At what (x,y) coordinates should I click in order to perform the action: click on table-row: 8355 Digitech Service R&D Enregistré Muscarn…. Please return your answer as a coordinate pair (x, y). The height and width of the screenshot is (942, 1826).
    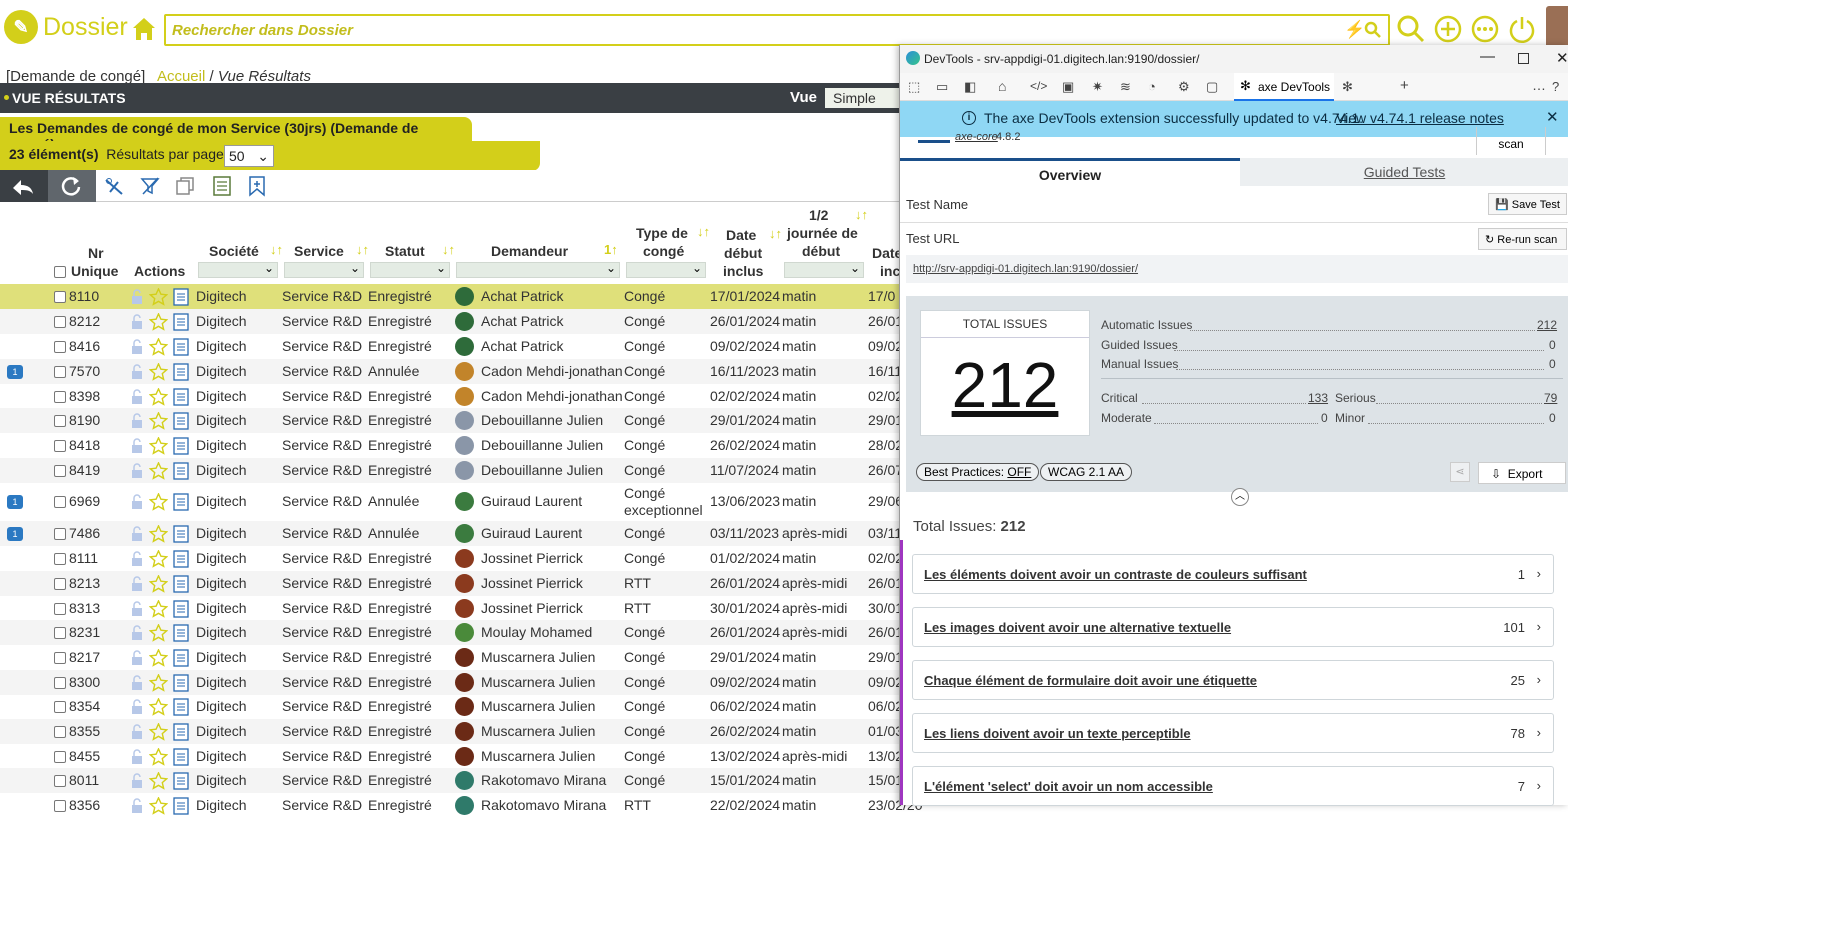
    Looking at the image, I should click on (451, 731).